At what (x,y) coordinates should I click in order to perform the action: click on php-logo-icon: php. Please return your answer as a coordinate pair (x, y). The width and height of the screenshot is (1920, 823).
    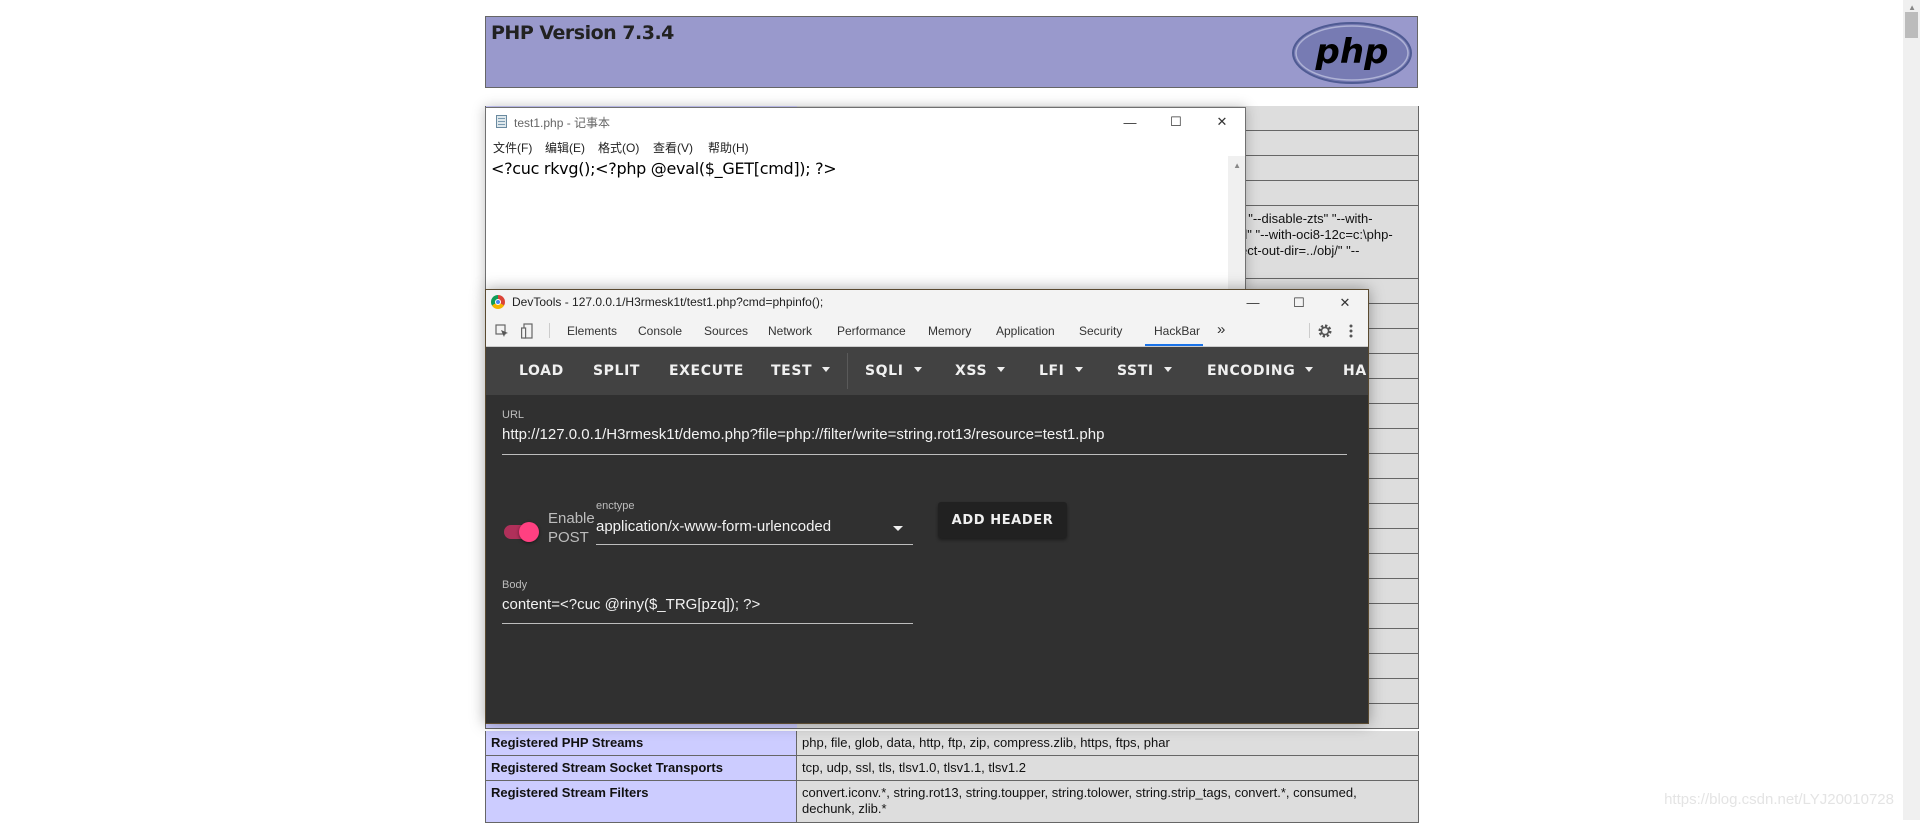
    Looking at the image, I should click on (1352, 53).